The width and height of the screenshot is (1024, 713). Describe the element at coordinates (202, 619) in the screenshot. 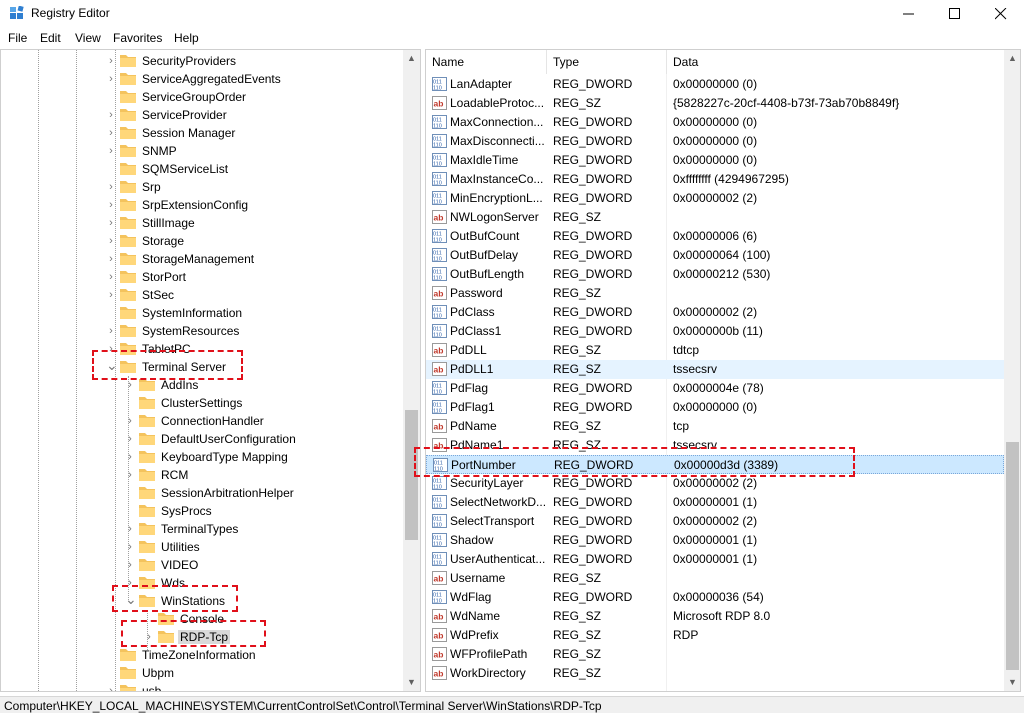

I see `tree-item-console: Console` at that location.